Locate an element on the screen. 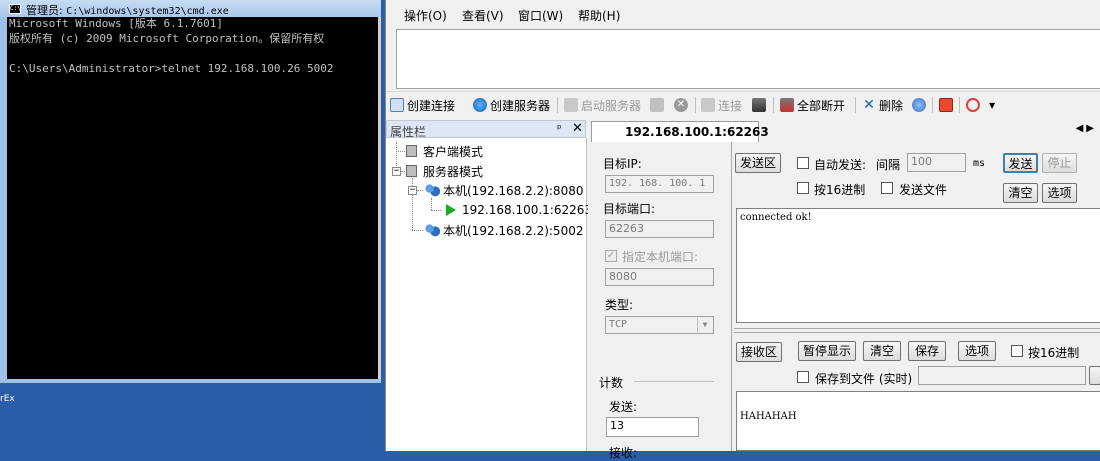 This screenshot has height=461, width=1100. disconnect-all-button: 全部断开 is located at coordinates (812, 105).